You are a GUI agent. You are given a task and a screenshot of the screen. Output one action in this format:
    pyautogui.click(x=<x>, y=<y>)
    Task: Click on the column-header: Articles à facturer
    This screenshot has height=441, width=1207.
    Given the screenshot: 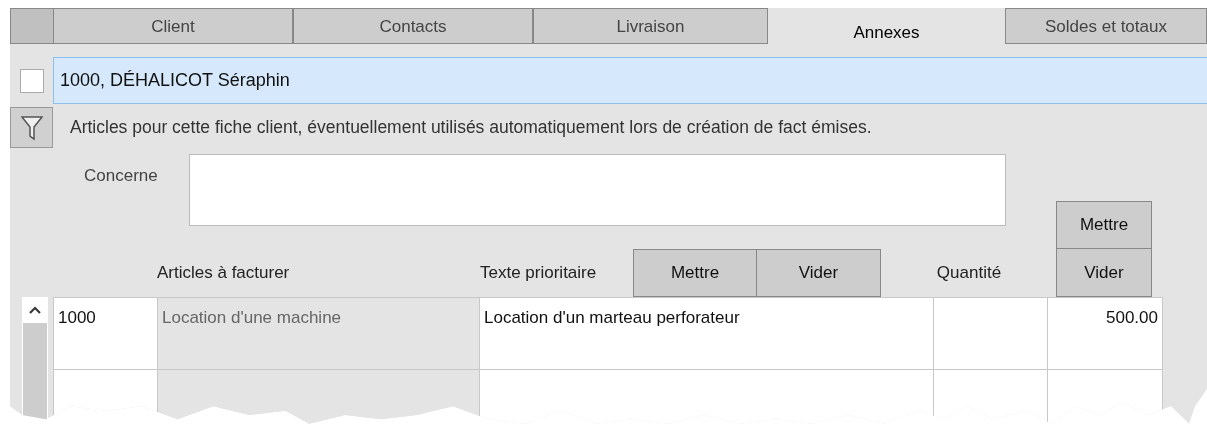 What is the action you would take?
    pyautogui.click(x=223, y=273)
    